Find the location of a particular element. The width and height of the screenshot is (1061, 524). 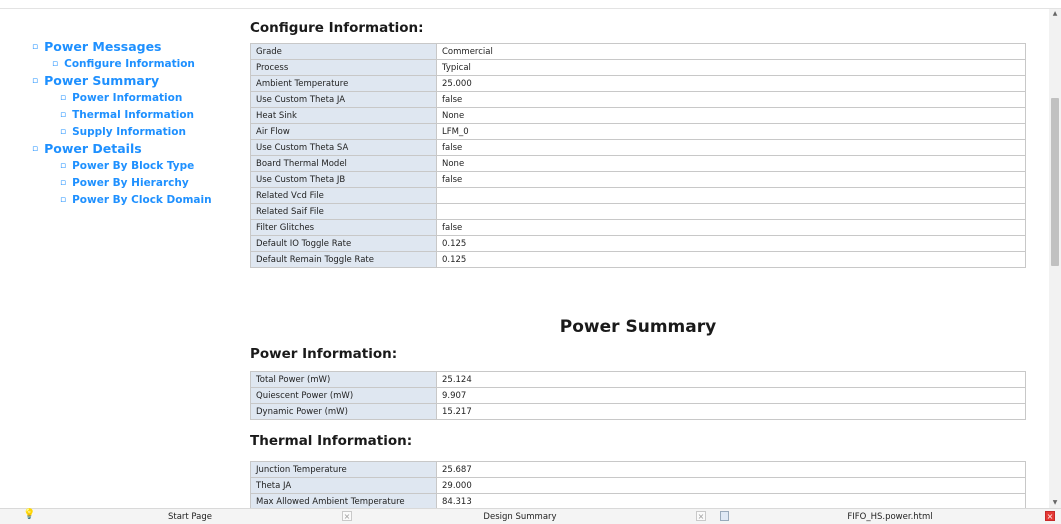

tab-label: Start Page is located at coordinates (190, 516).